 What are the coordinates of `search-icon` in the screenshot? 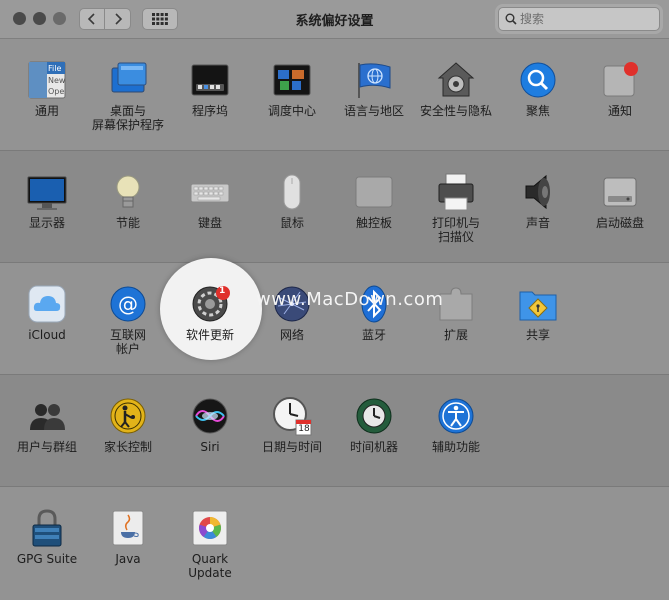 It's located at (511, 19).